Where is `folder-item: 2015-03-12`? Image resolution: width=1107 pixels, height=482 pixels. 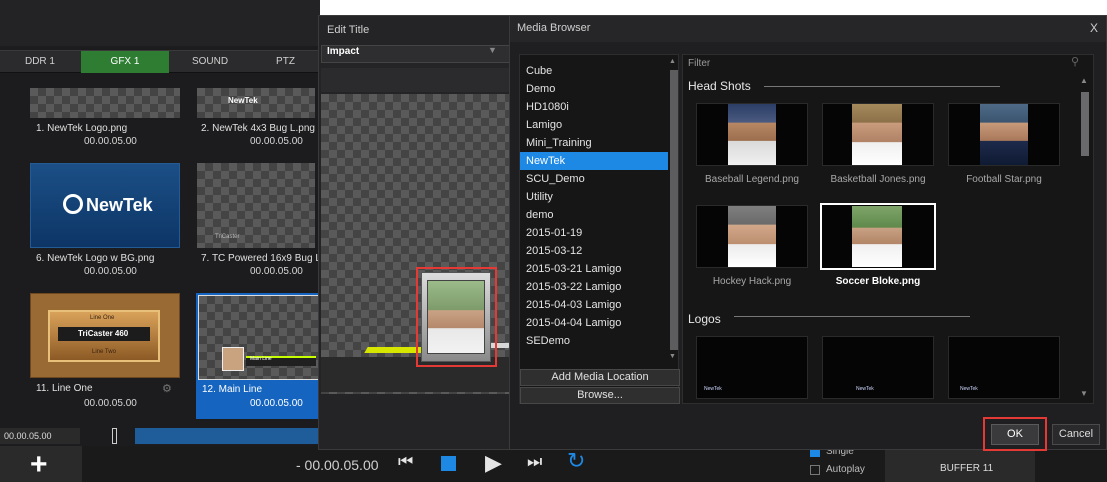
folder-item: 2015-03-12 is located at coordinates (594, 251).